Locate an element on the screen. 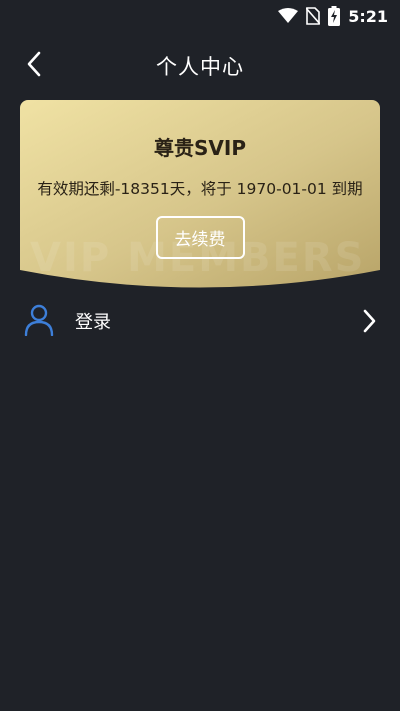  page-title: 个人中心 is located at coordinates (200, 67).